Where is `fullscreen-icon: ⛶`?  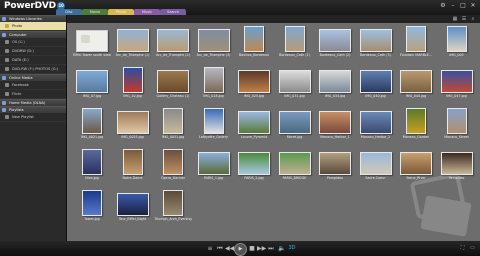
fullscreen-icon: ⛶ is located at coordinates (462, 248).